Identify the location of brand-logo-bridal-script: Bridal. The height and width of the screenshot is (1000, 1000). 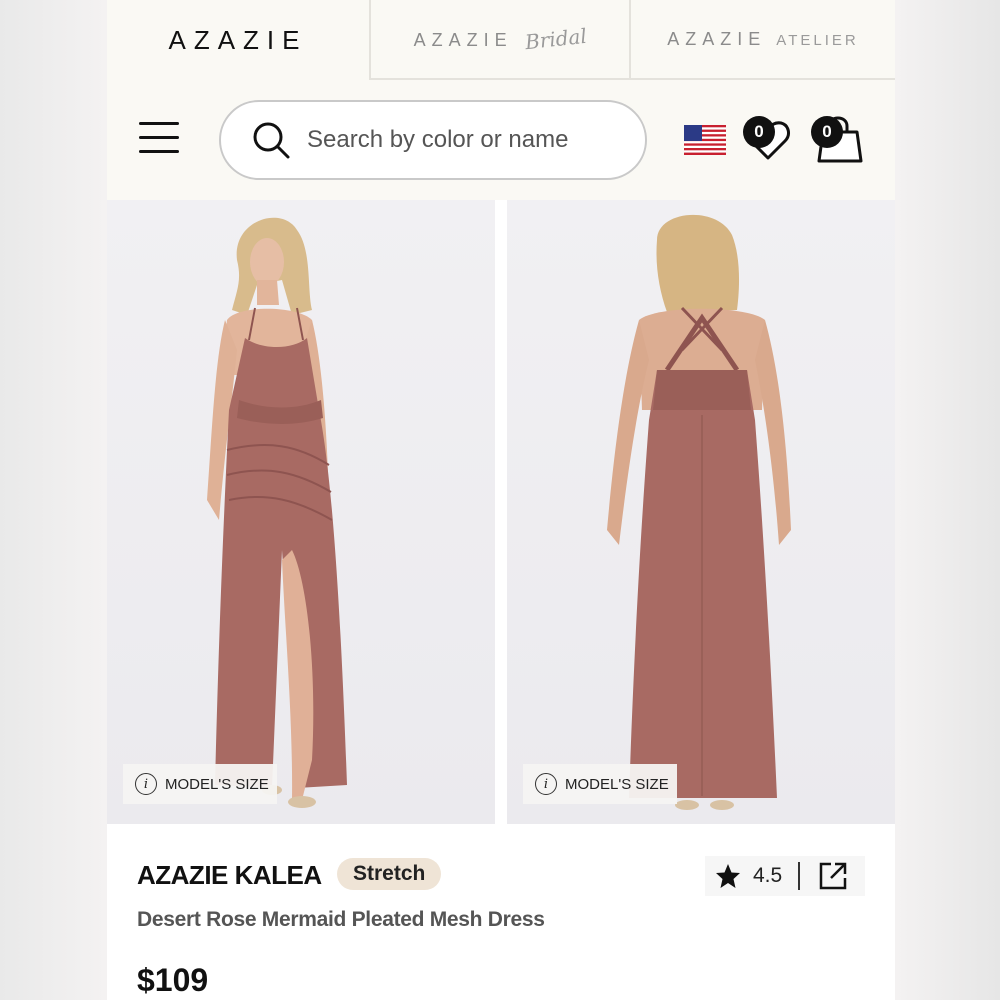
(555, 39).